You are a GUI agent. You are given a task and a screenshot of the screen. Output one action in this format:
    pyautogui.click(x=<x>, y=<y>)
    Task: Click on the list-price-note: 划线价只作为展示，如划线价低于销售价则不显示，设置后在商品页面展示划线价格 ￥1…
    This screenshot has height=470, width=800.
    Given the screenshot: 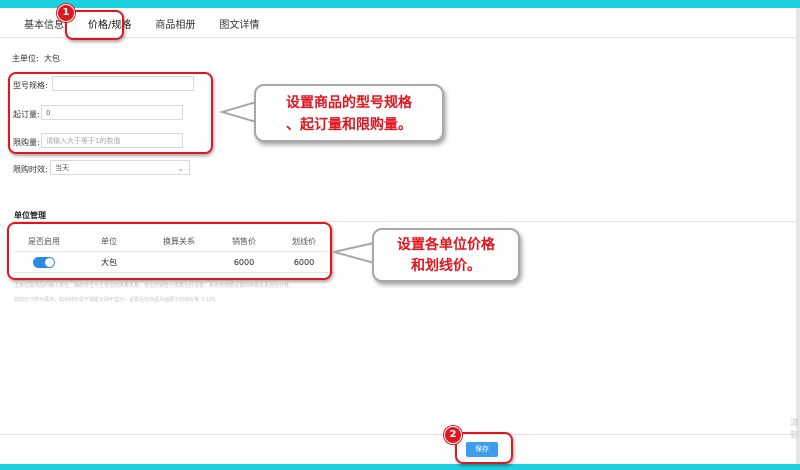 What is the action you would take?
    pyautogui.click(x=117, y=300)
    